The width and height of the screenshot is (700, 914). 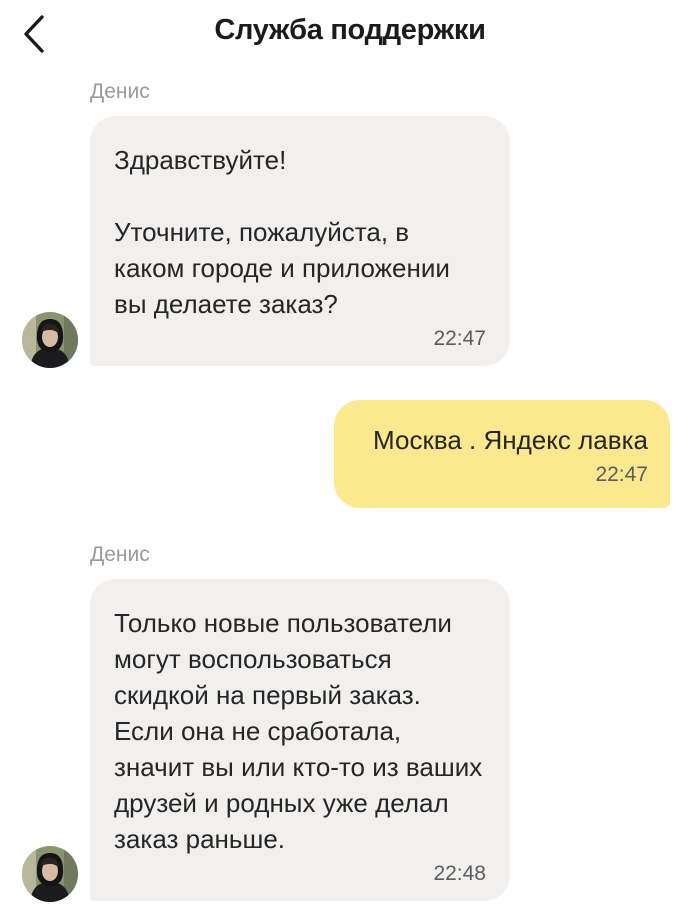 I want to click on chat-header: Служба поддержки, so click(x=350, y=36).